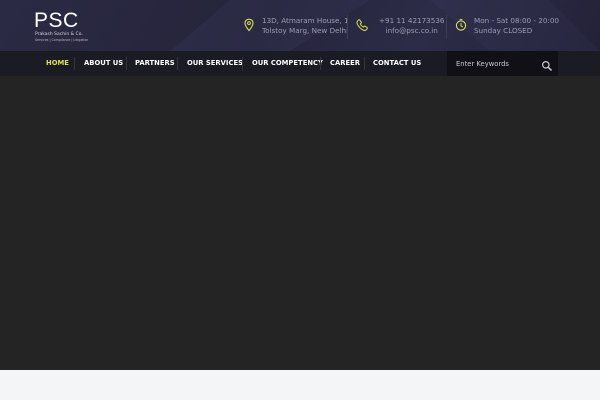 The width and height of the screenshot is (600, 400). What do you see at coordinates (155, 63) in the screenshot?
I see `nav-item-partners: PARTNERS` at bounding box center [155, 63].